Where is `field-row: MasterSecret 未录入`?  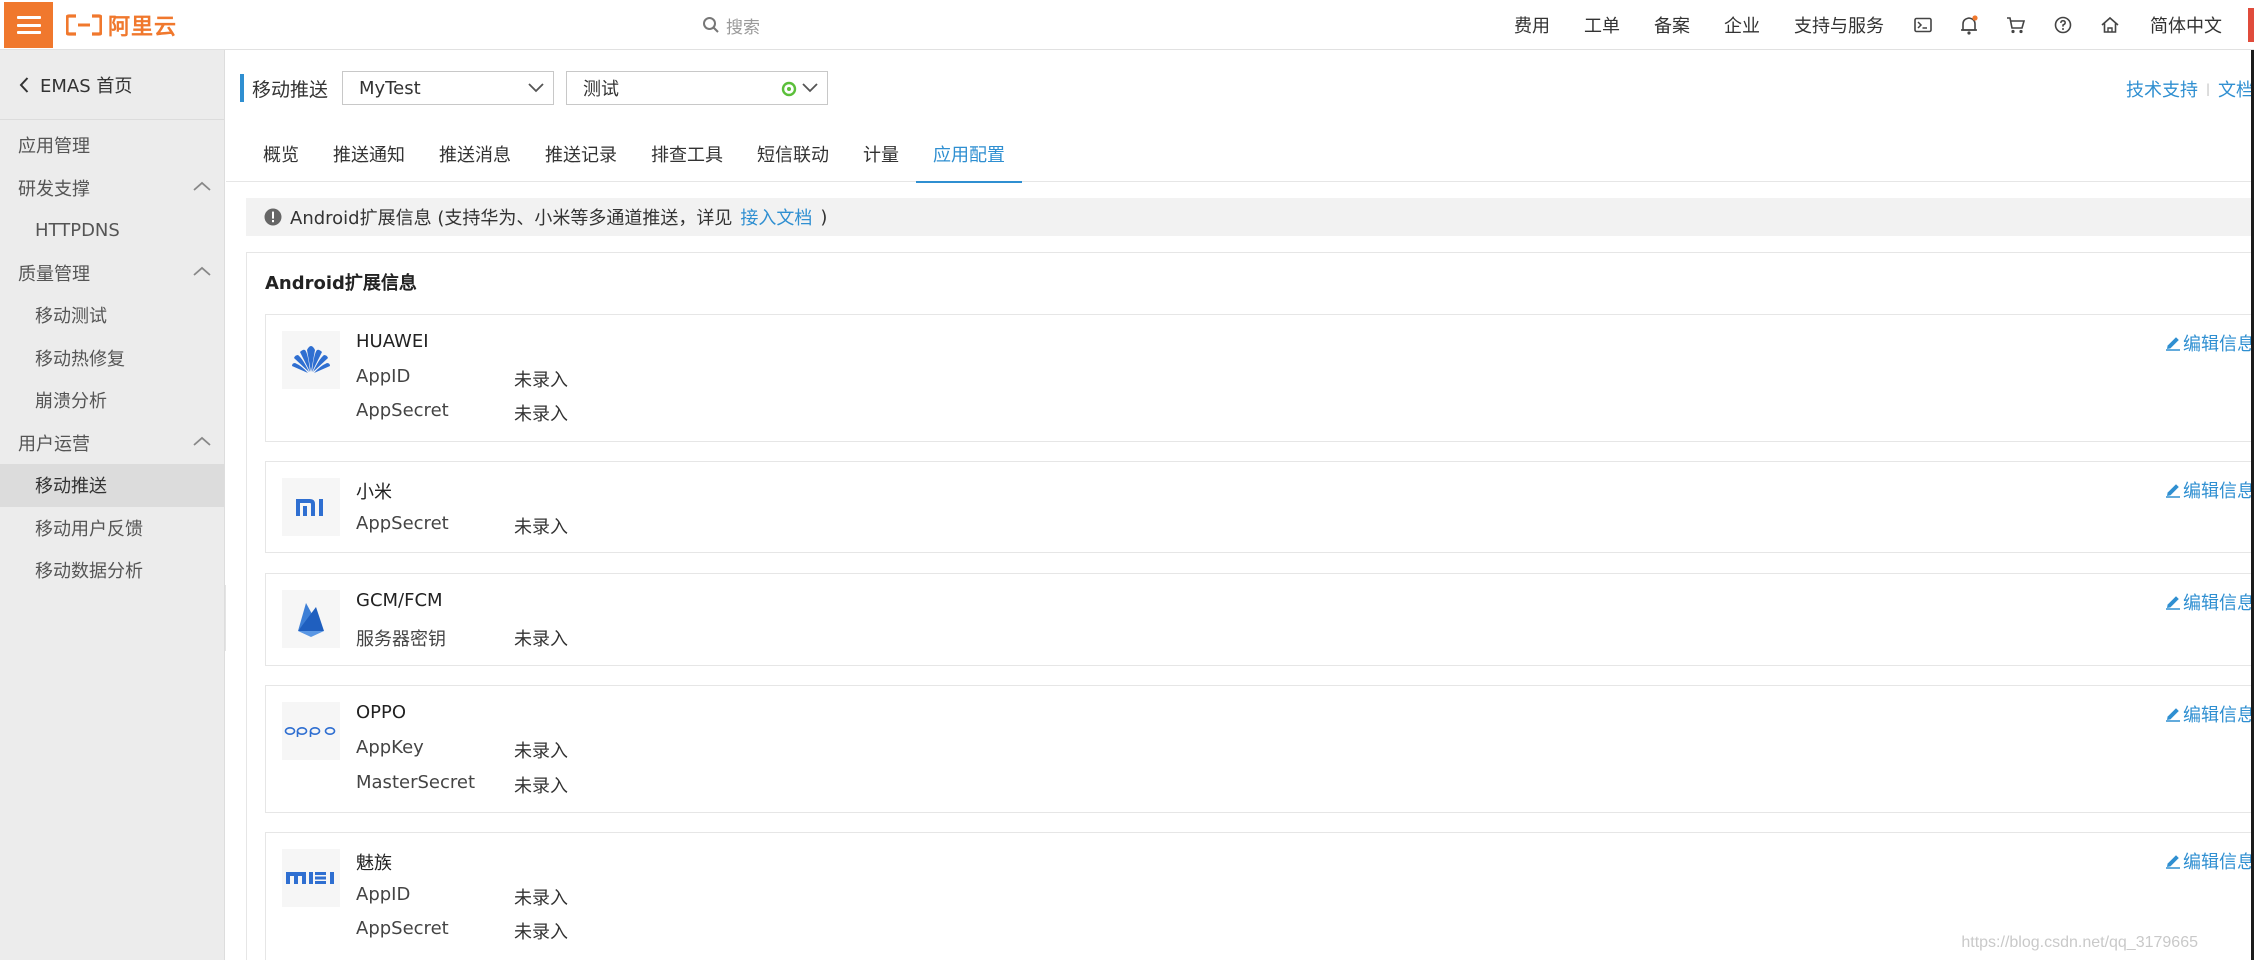
field-row: MasterSecret 未录入 is located at coordinates (462, 785).